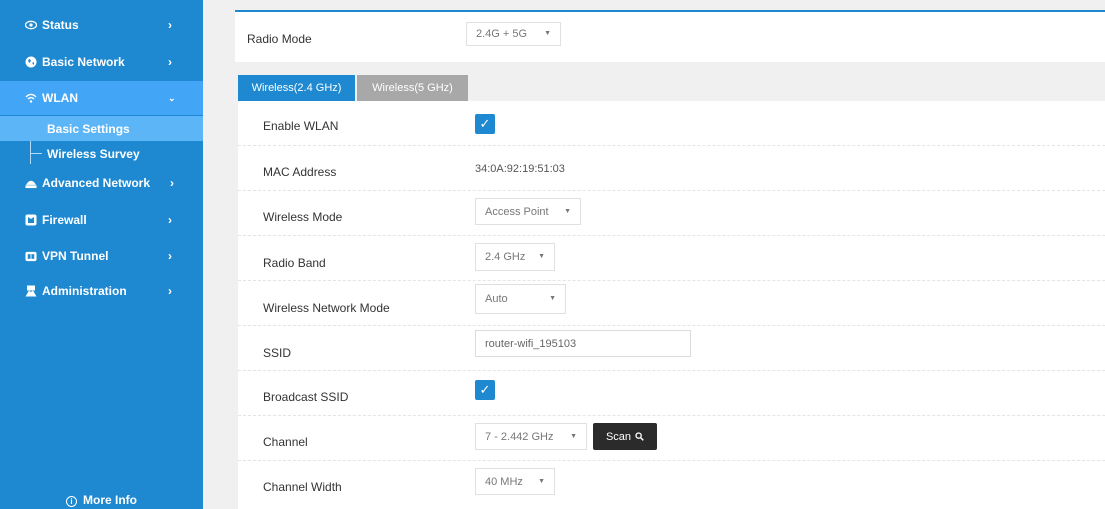 This screenshot has height=509, width=1105. What do you see at coordinates (31, 220) in the screenshot?
I see `firewall-icon` at bounding box center [31, 220].